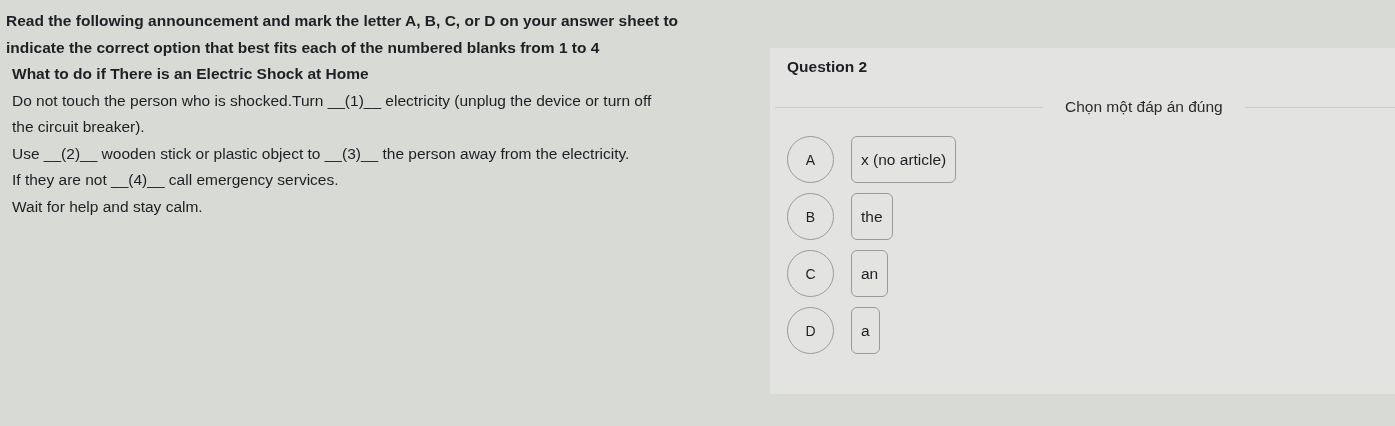 This screenshot has width=1395, height=426. Describe the element at coordinates (175, 180) in the screenshot. I see `passage-text: If they are not __(4)__ call emergency services.` at that location.